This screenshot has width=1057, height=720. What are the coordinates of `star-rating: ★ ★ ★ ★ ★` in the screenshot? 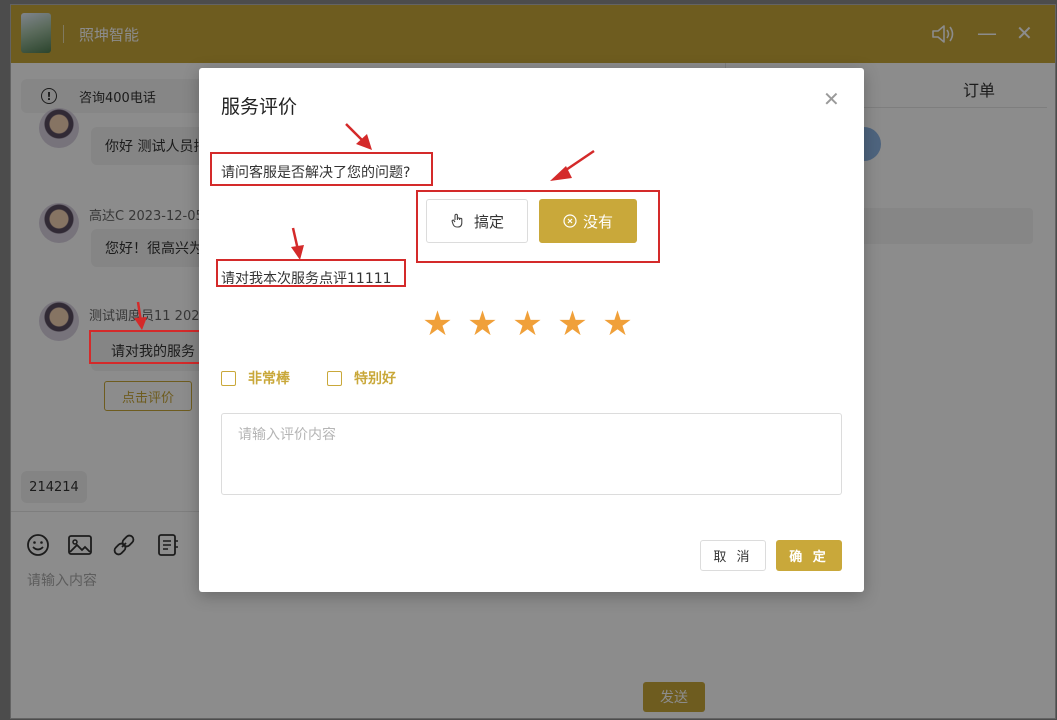 It's located at (527, 324).